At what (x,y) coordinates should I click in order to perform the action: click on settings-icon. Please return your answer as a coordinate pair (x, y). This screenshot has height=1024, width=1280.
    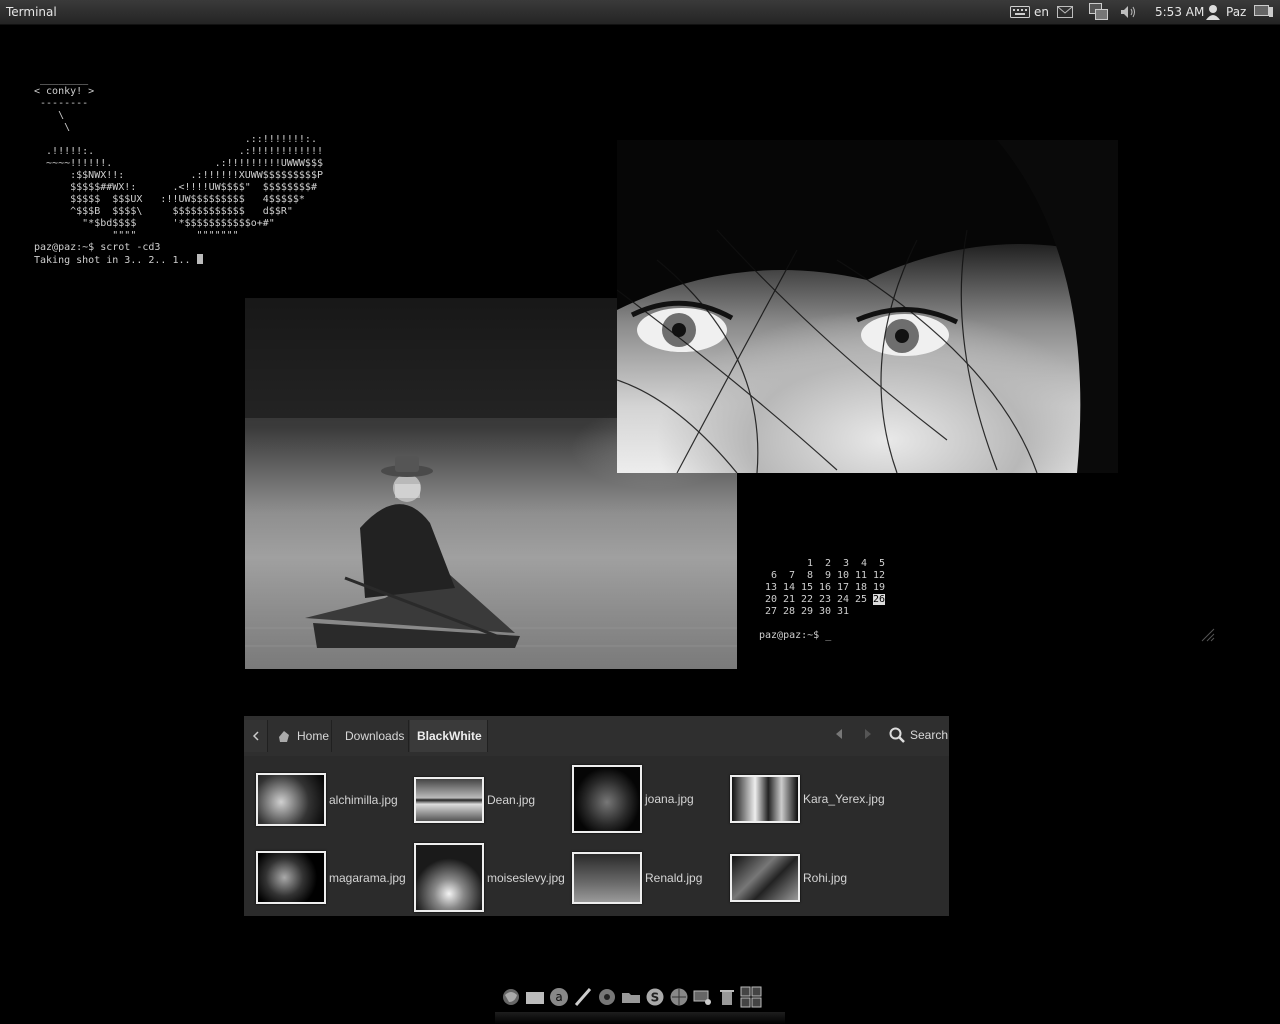
    Looking at the image, I should click on (703, 997).